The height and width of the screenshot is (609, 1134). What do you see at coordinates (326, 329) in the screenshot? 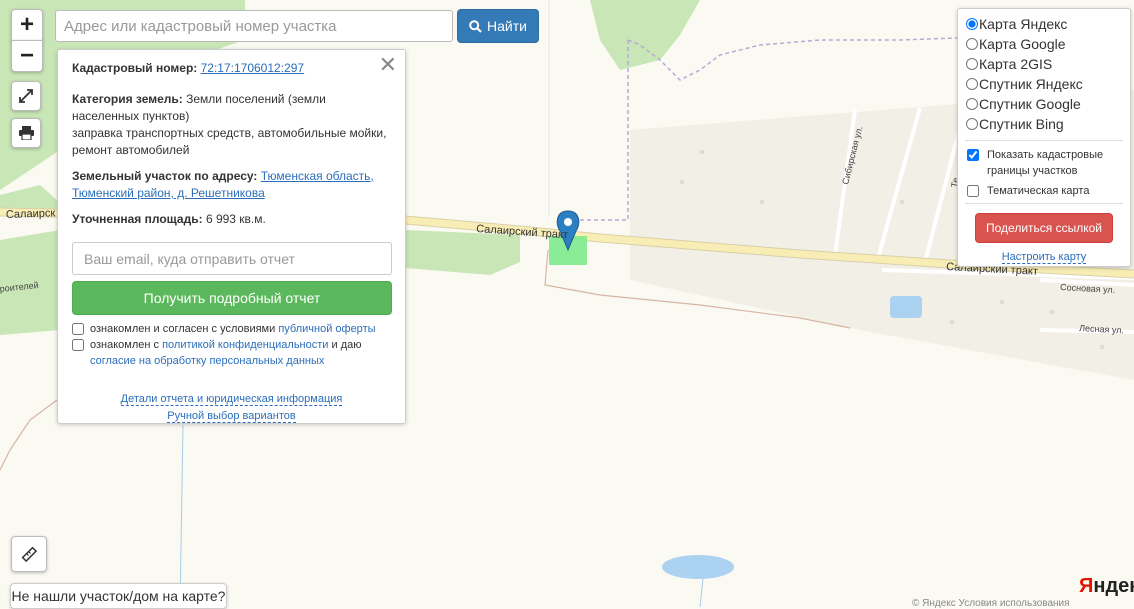
I see `public-offer-link: публичной оферты` at bounding box center [326, 329].